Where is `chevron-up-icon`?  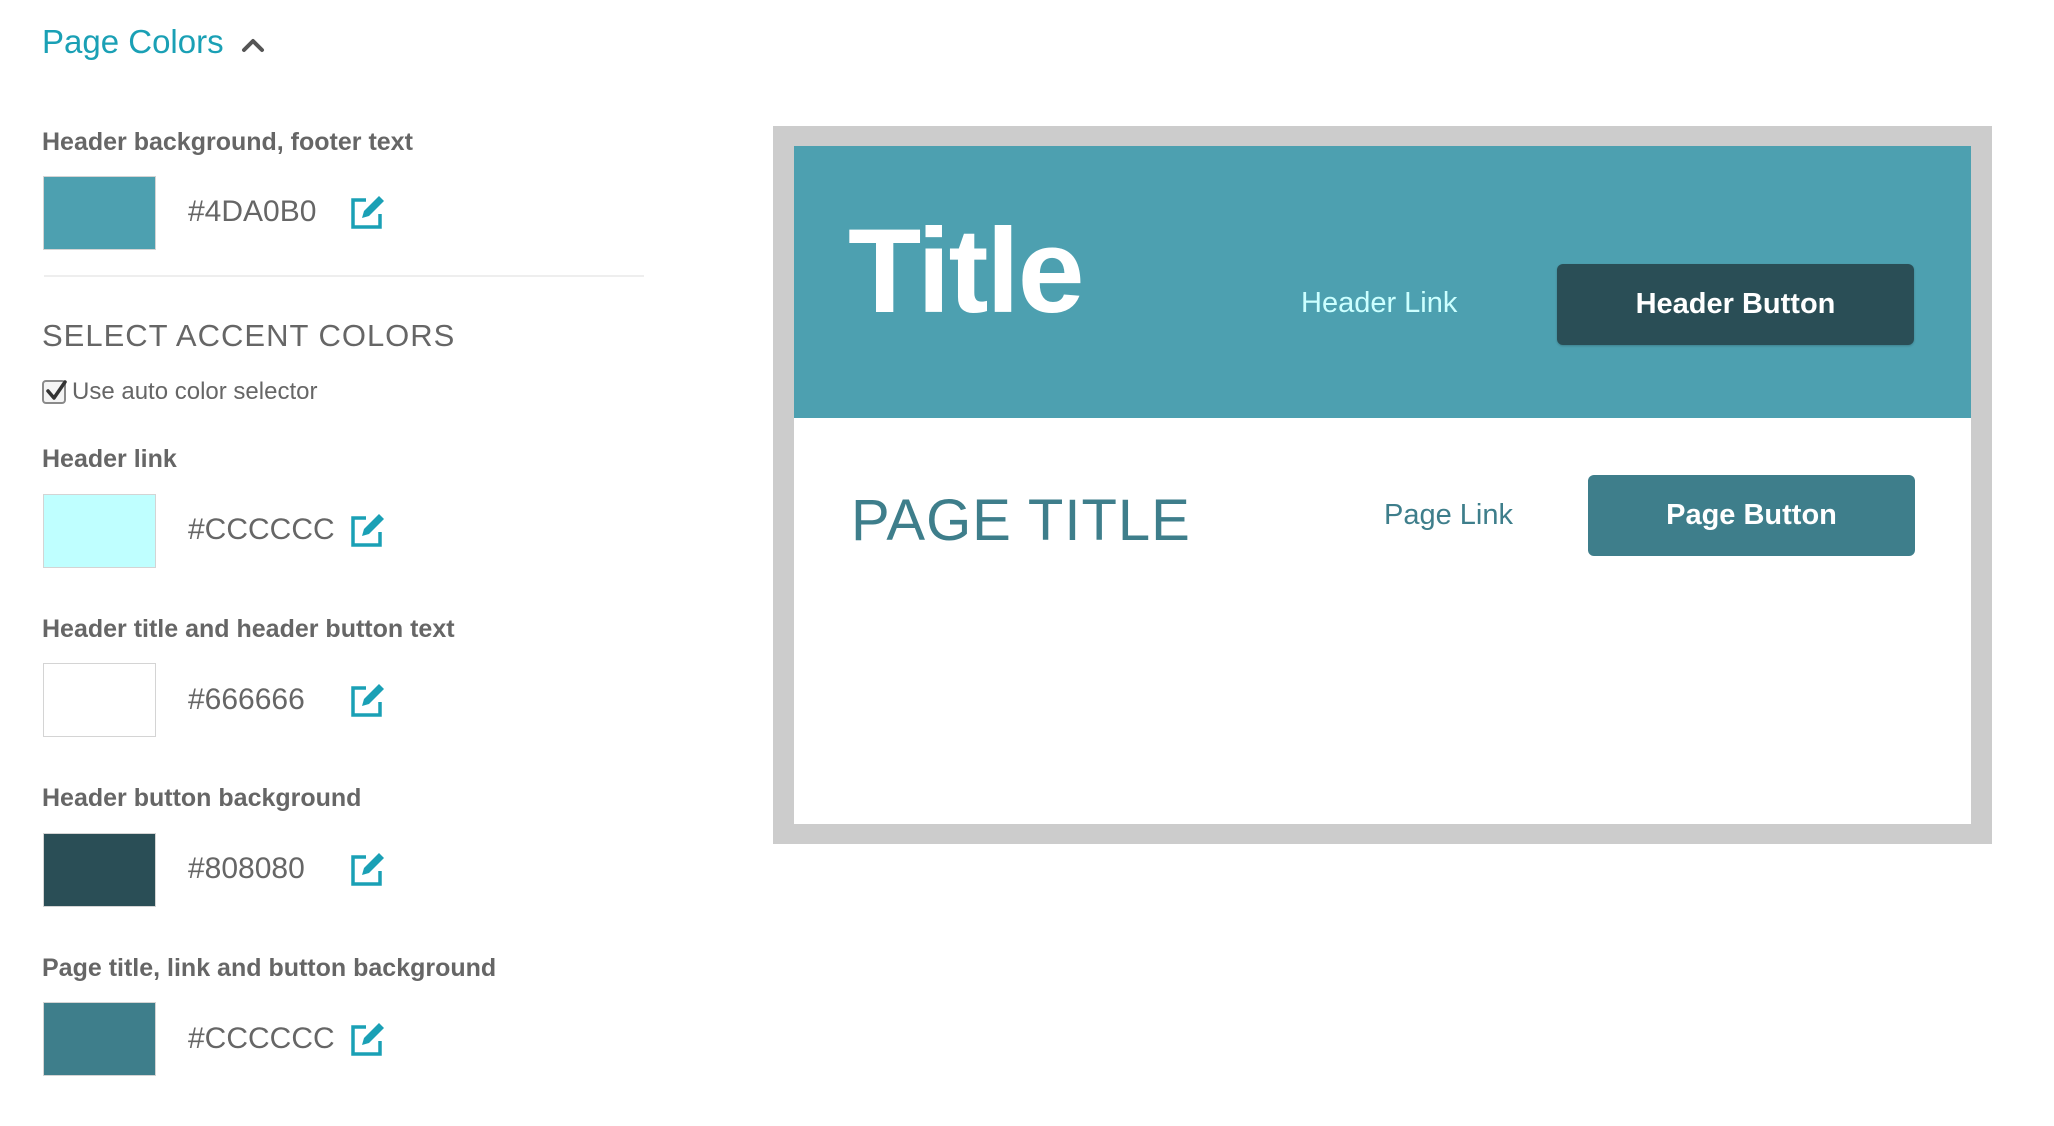
chevron-up-icon is located at coordinates (252, 45).